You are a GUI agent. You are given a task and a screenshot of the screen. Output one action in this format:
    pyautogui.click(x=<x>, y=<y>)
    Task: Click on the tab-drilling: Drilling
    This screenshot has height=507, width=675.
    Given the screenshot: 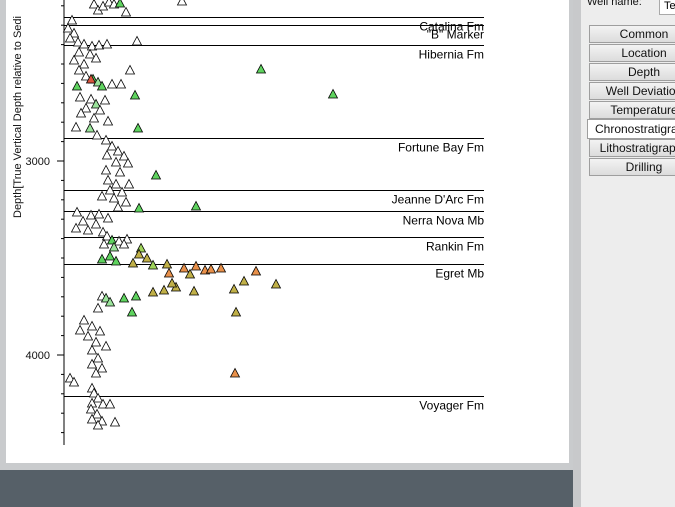 What is the action you would take?
    pyautogui.click(x=632, y=167)
    